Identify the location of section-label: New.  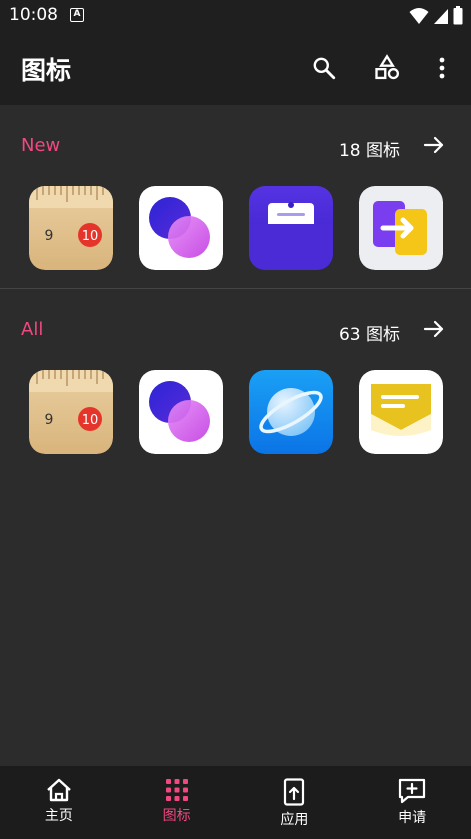
(41, 145).